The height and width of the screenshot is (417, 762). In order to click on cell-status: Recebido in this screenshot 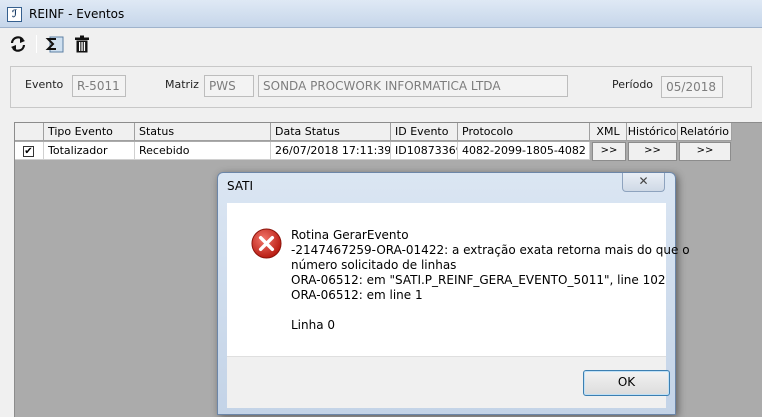, I will do `click(203, 151)`.